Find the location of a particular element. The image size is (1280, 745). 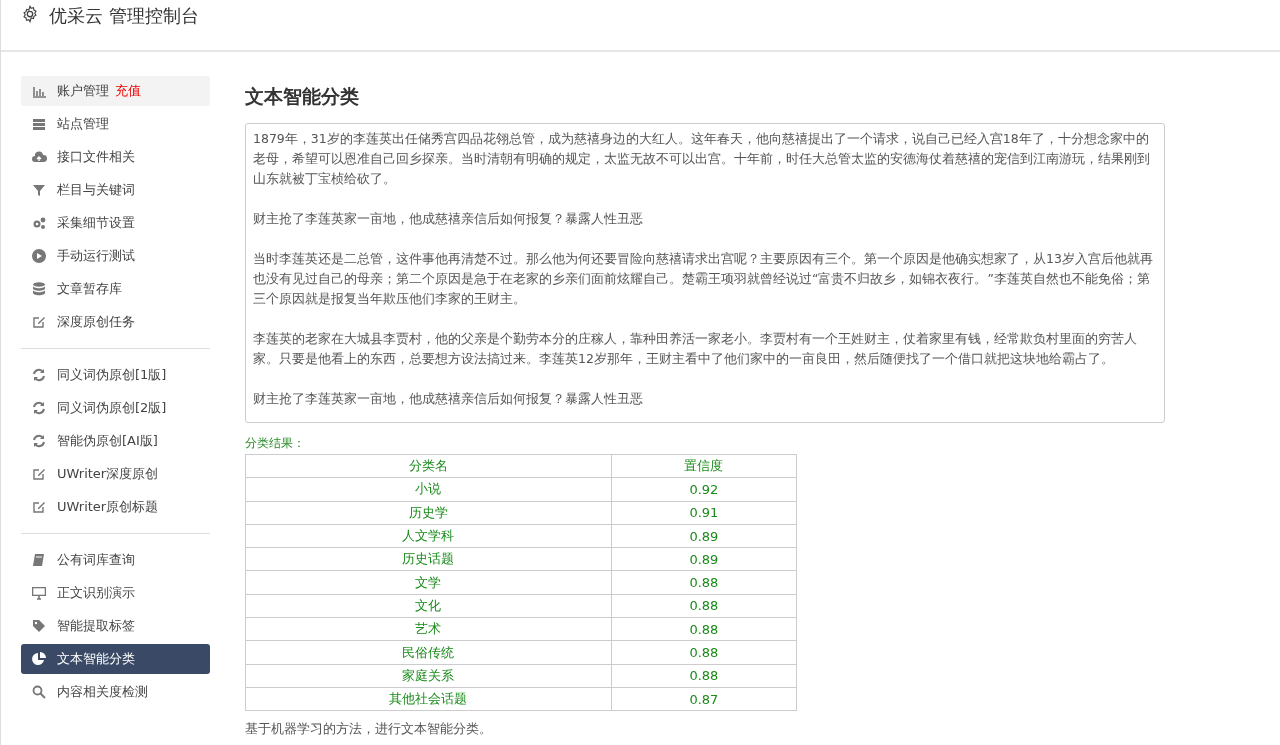

settings-icon is located at coordinates (30, 14).